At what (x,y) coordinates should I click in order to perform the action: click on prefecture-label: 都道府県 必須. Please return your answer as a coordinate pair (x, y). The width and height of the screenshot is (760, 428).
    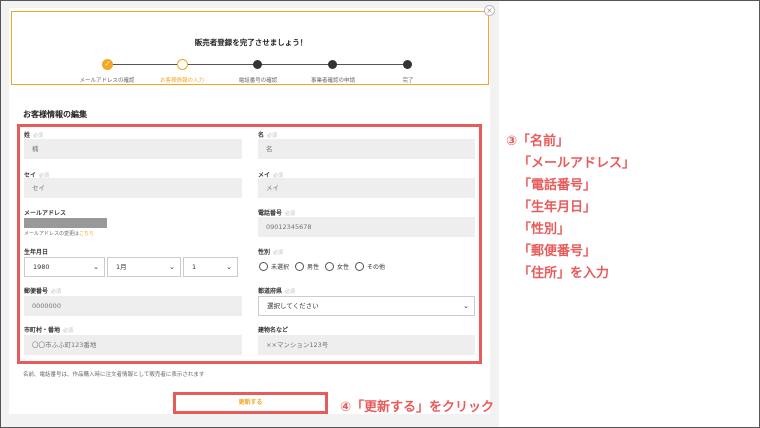
    Looking at the image, I should click on (277, 291).